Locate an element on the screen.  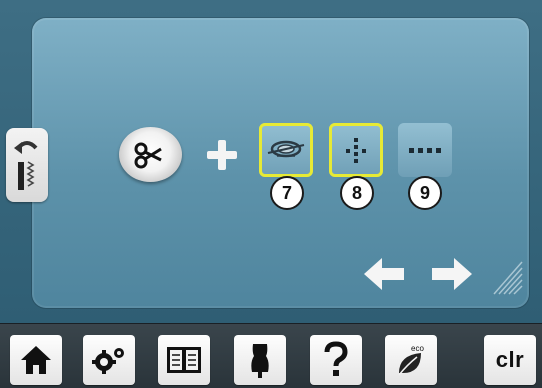
svg-text: eco is located at coordinates (417, 348).